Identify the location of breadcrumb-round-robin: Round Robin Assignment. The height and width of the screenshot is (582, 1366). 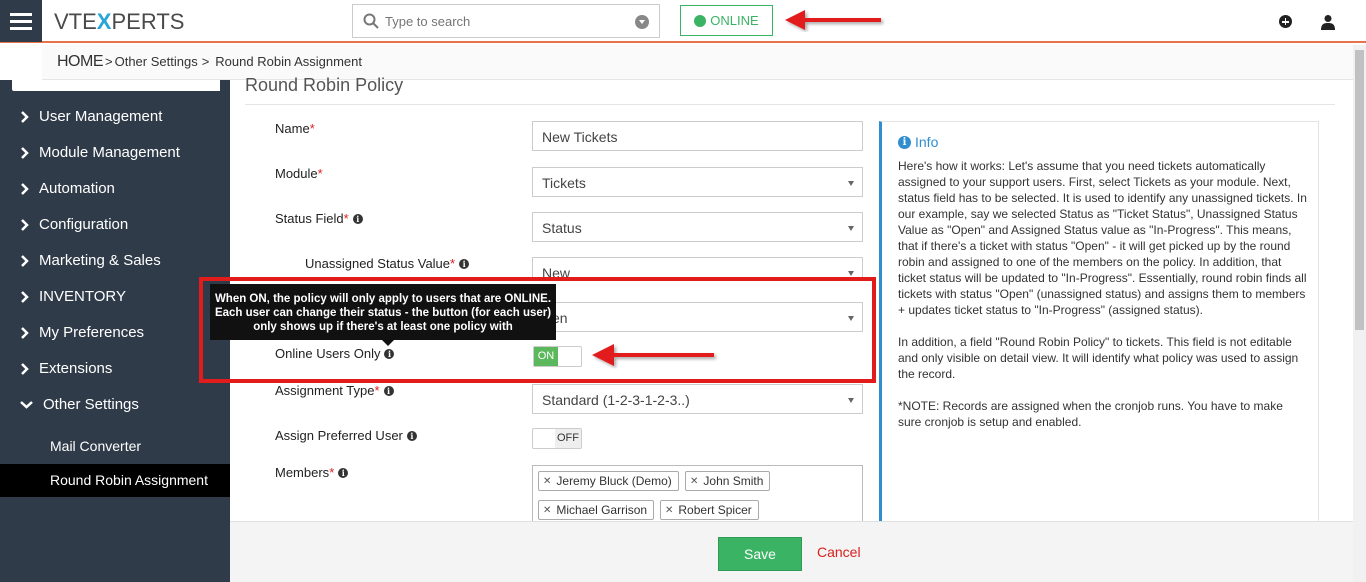
(288, 61).